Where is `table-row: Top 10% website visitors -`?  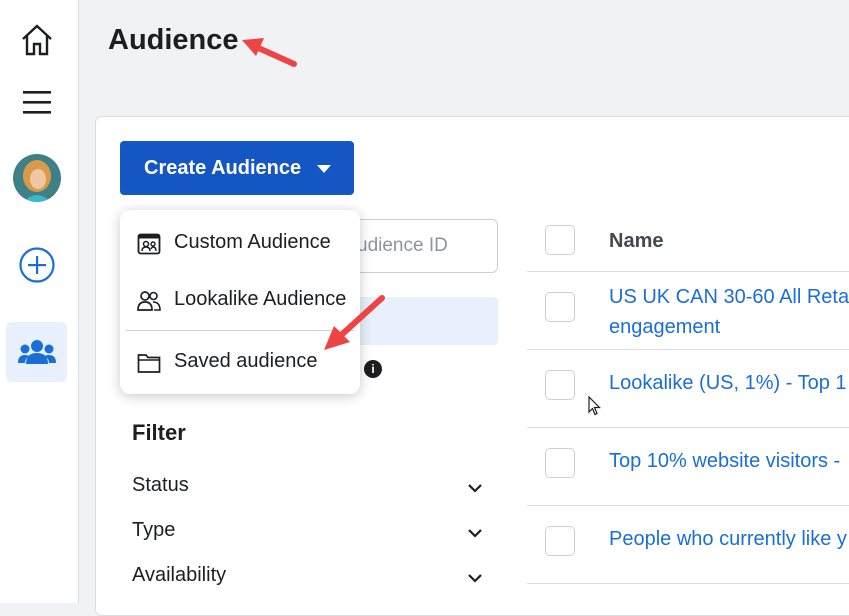 table-row: Top 10% website visitors - is located at coordinates (688, 467).